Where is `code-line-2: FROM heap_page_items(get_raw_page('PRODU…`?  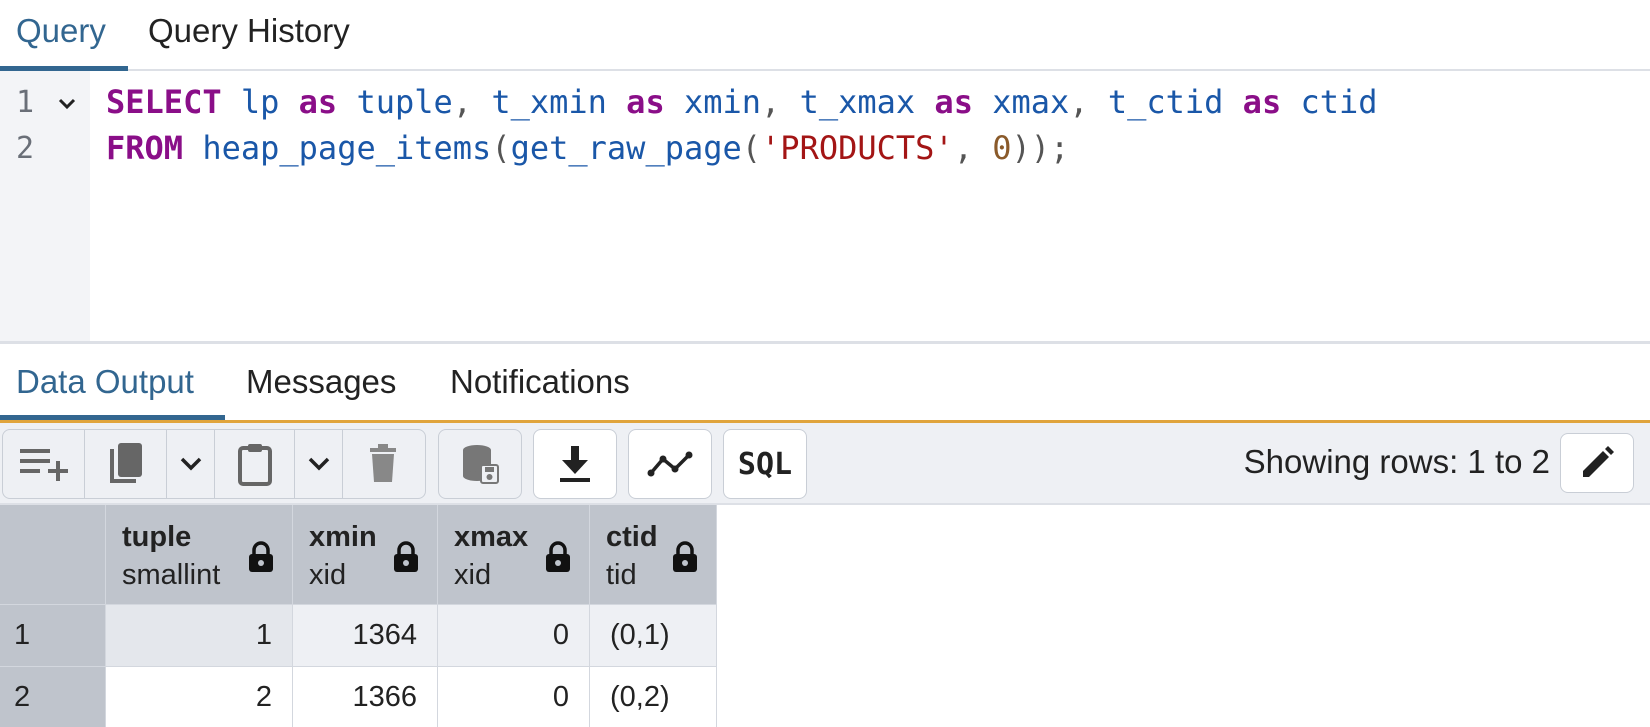 code-line-2: FROM heap_page_items(get_raw_page('PRODU… is located at coordinates (588, 148).